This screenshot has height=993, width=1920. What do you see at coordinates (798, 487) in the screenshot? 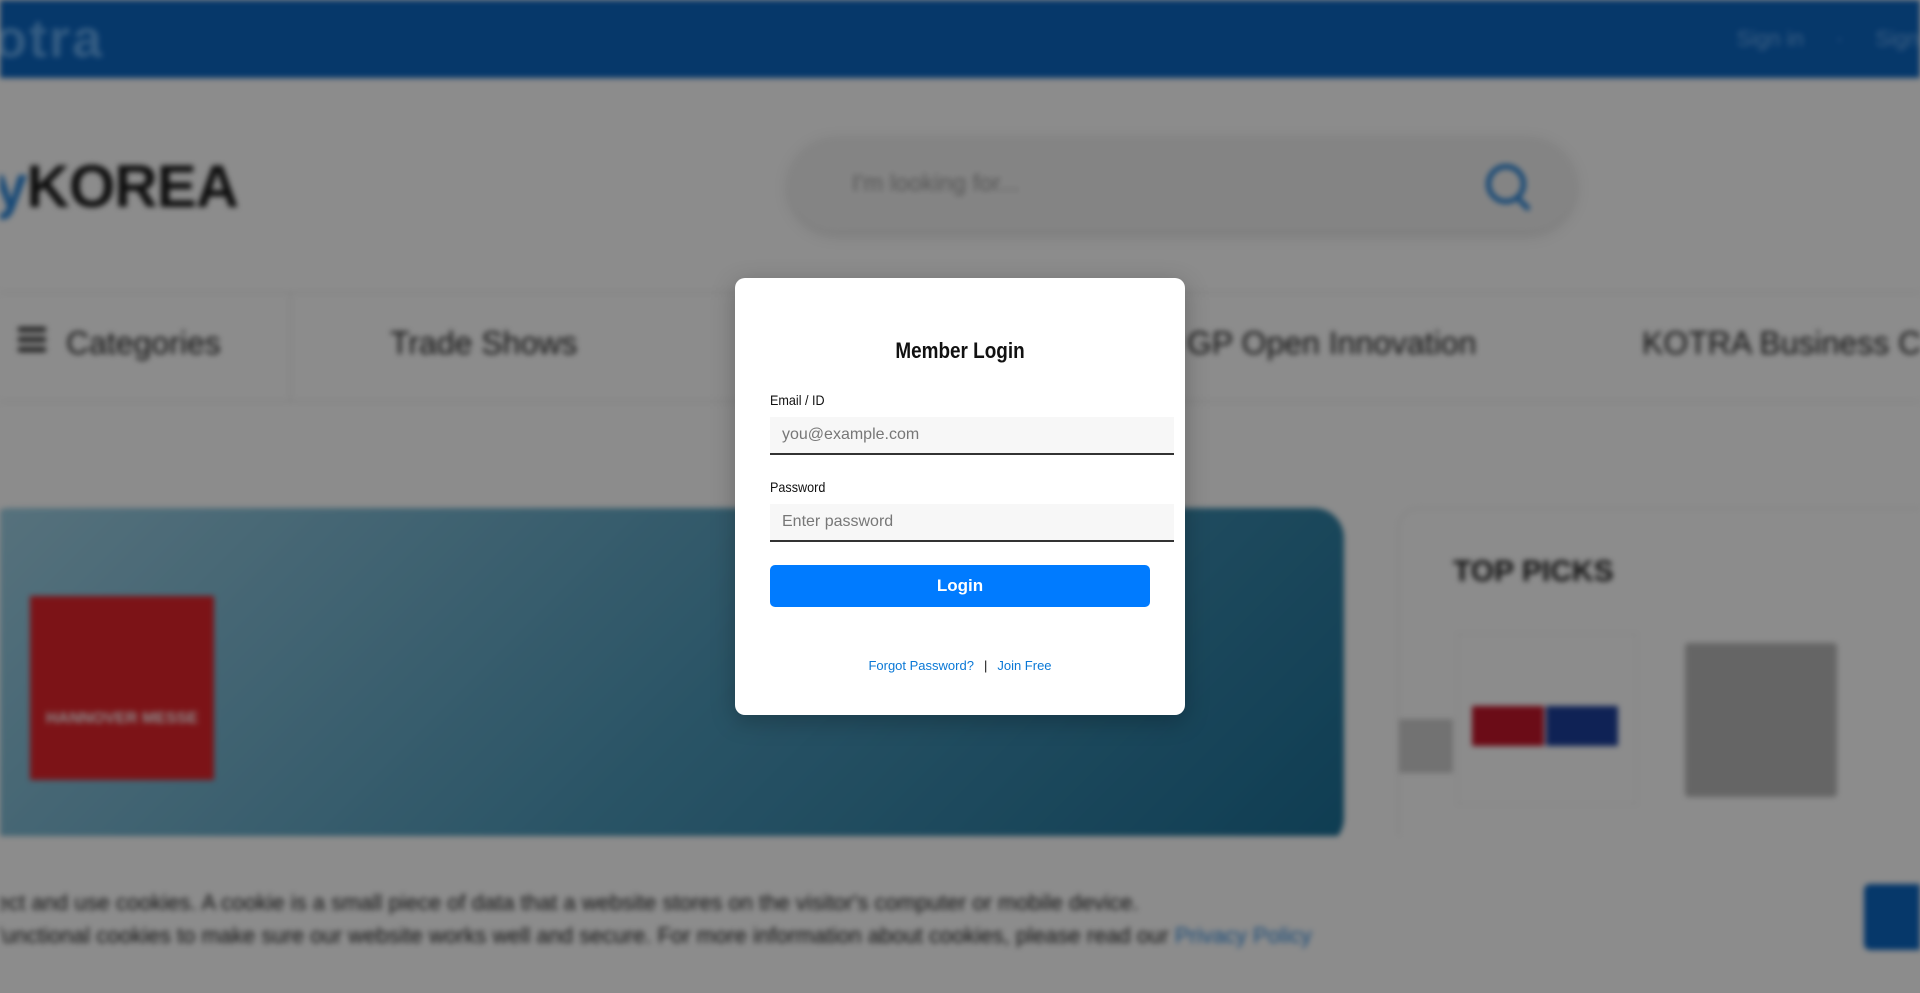
I see `password-label: Password` at bounding box center [798, 487].